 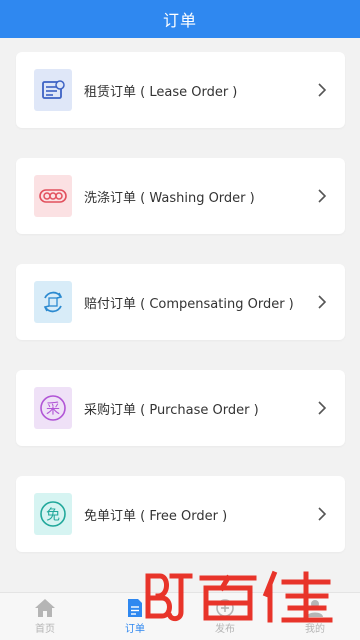 I want to click on tab-publish: 发布, so click(x=225, y=616).